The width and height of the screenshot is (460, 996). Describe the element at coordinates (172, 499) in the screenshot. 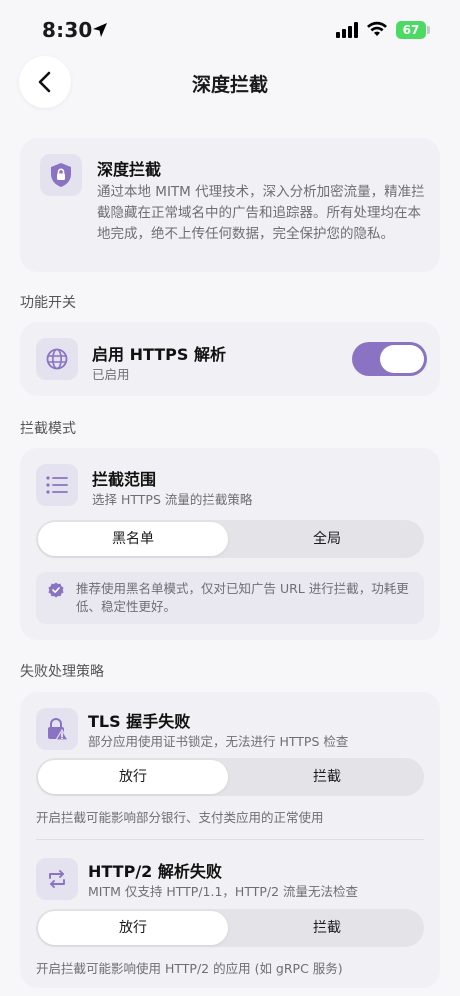

I see `block-scope-subtitle: 选择 HTTPS 流量的拦截策略` at that location.